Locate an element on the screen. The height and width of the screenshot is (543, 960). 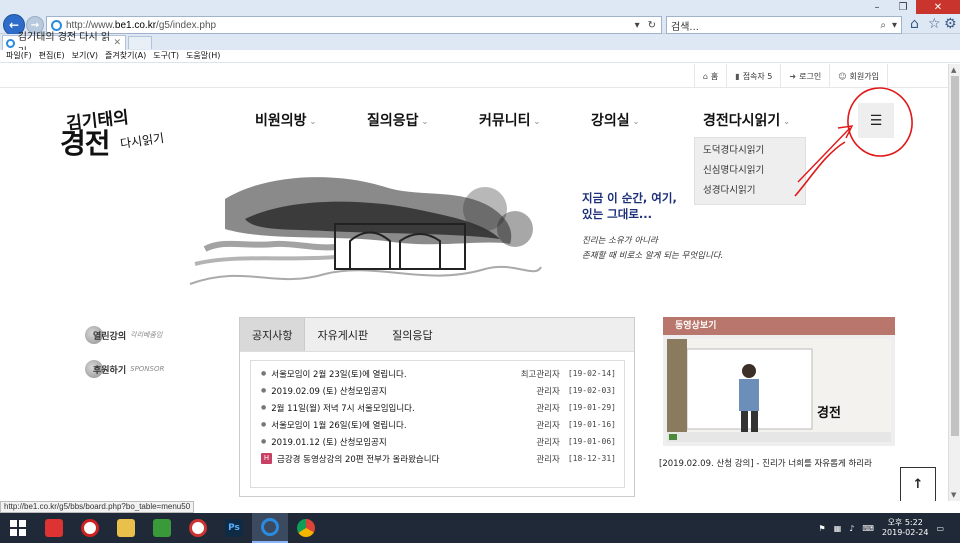
system-tray: ⚑ ▦ ♪ ⌨ 오후 5:22 2019-02-24 ▭ is located at coordinates (889, 528).